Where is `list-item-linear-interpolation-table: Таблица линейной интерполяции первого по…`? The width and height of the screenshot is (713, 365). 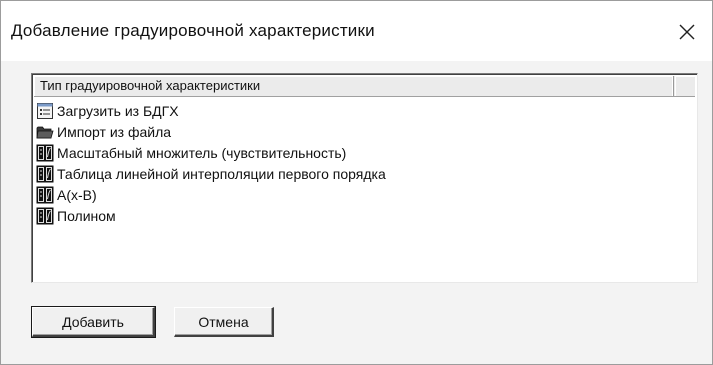
list-item-linear-interpolation-table: Таблица линейной интерполяции первого по… is located at coordinates (363, 173).